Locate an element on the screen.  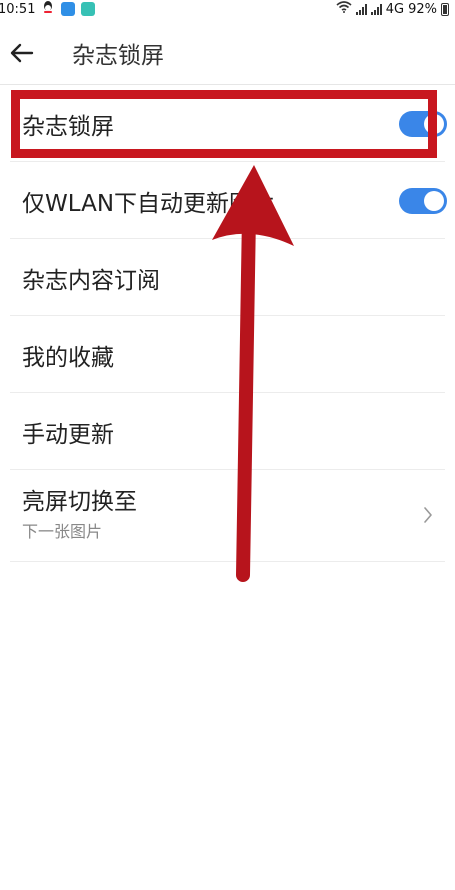
signal-icon-sim2 is located at coordinates (376, 9).